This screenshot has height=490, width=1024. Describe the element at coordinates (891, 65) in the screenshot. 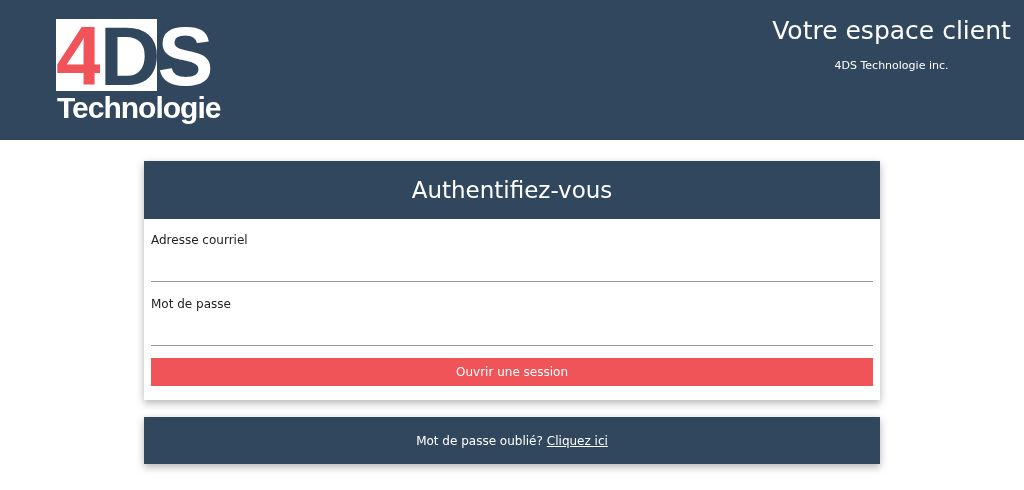

I see `company-name: 4DS Technologie inc.` at that location.